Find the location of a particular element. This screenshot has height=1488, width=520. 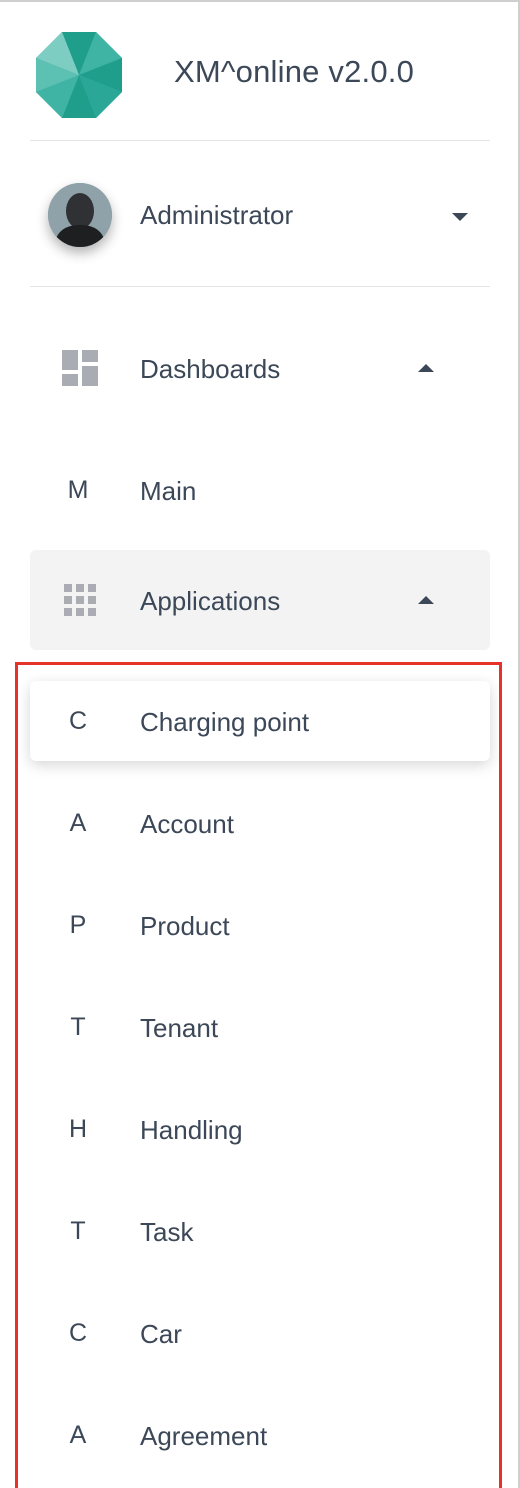

sidebar-item-applications: Applications is located at coordinates (260, 600).